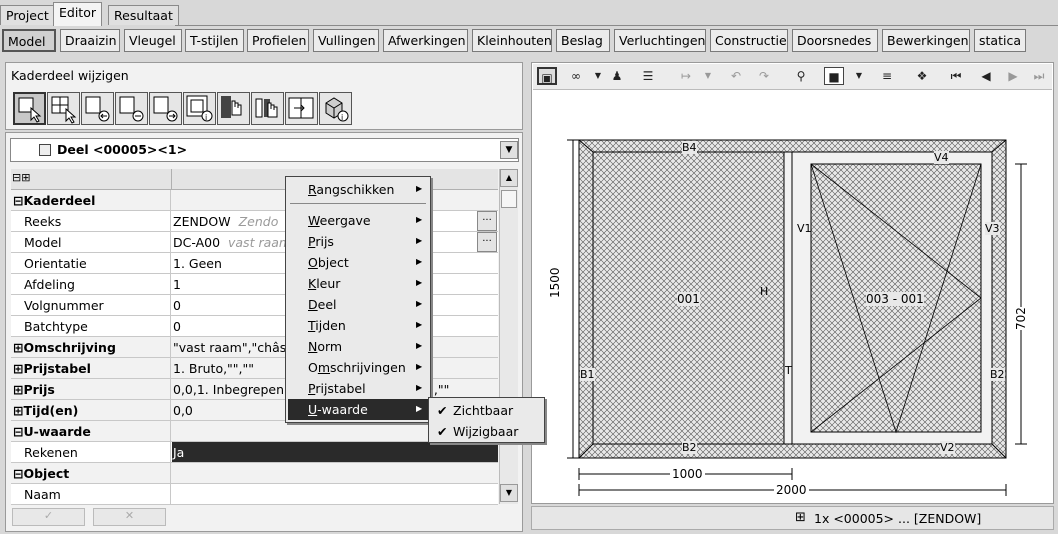  I want to click on first-icon: ⏮, so click(956, 76).